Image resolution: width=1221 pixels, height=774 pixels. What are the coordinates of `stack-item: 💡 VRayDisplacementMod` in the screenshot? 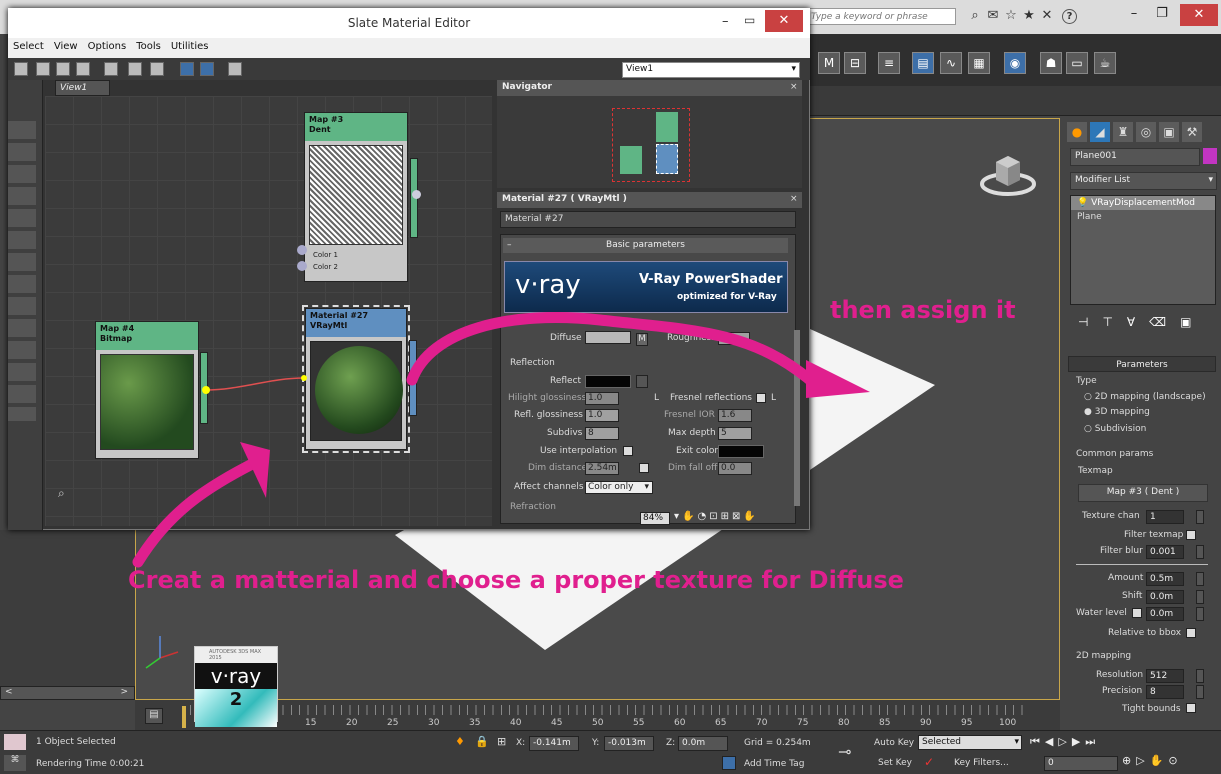 It's located at (1143, 203).